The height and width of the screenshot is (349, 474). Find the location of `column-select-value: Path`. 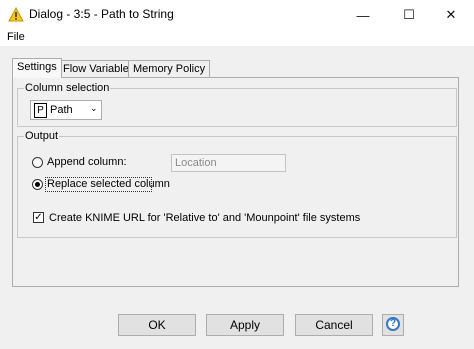

column-select-value: Path is located at coordinates (61, 110).